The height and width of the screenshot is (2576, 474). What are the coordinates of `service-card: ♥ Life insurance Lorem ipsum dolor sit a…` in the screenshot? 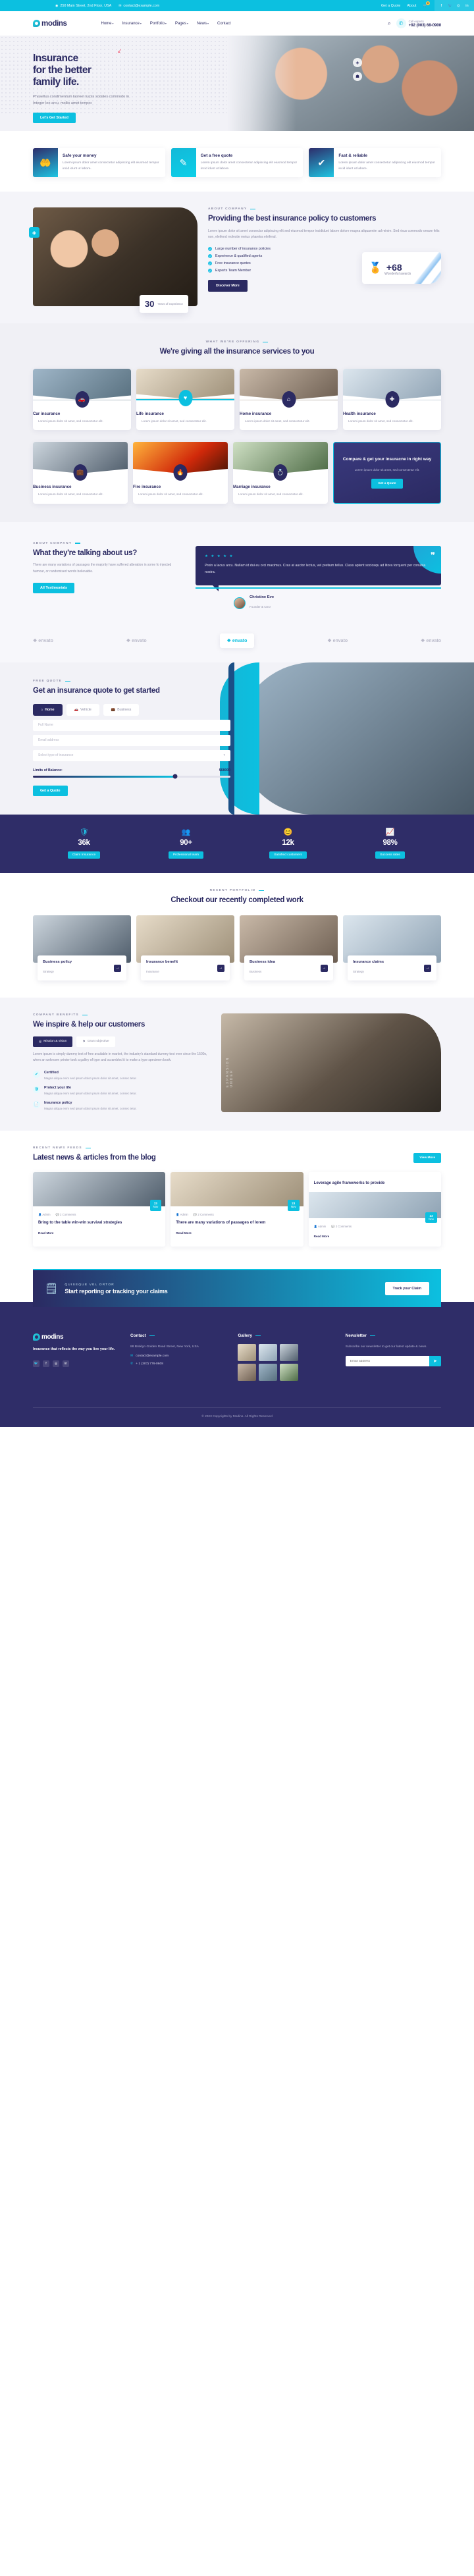 It's located at (185, 399).